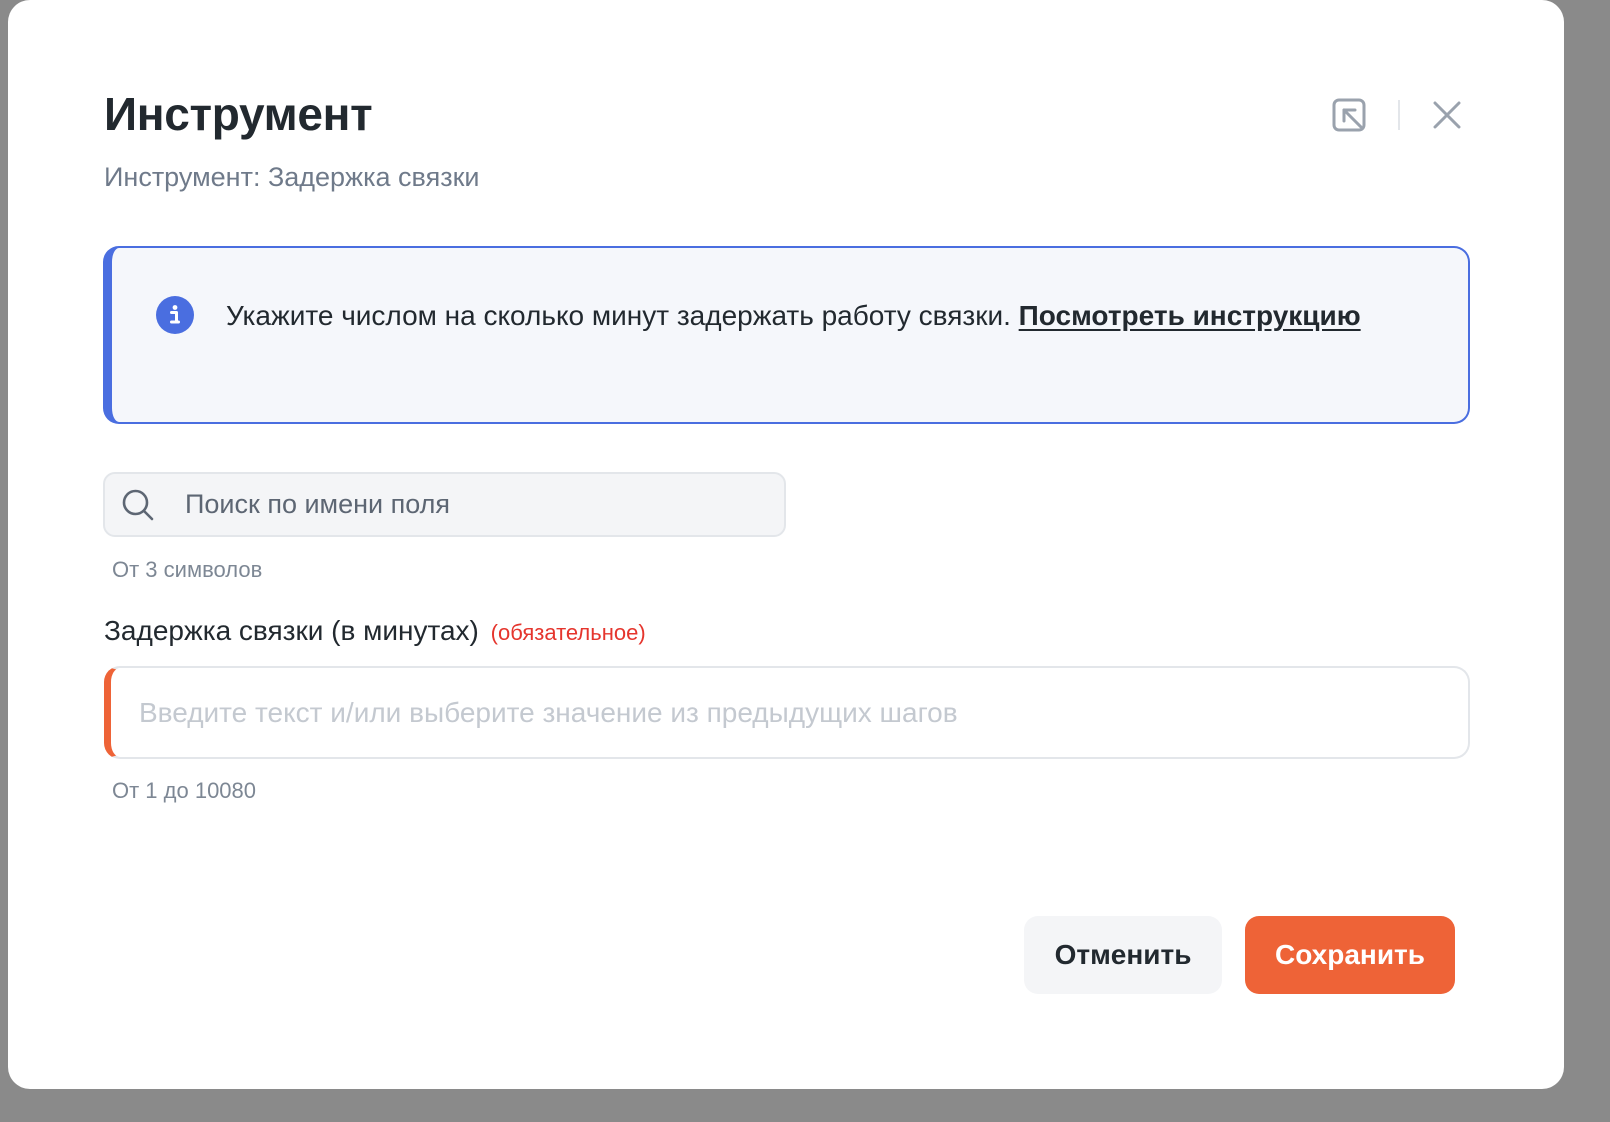  What do you see at coordinates (1123, 955) in the screenshot?
I see `cancel-button: Отменить` at bounding box center [1123, 955].